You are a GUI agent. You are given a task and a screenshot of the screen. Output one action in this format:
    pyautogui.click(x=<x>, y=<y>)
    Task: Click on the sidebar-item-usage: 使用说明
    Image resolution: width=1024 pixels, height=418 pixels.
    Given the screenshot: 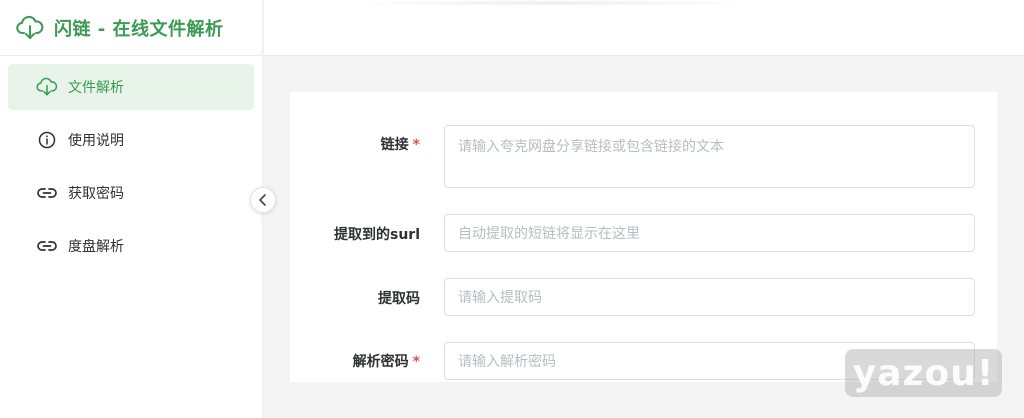 What is the action you would take?
    pyautogui.click(x=131, y=140)
    